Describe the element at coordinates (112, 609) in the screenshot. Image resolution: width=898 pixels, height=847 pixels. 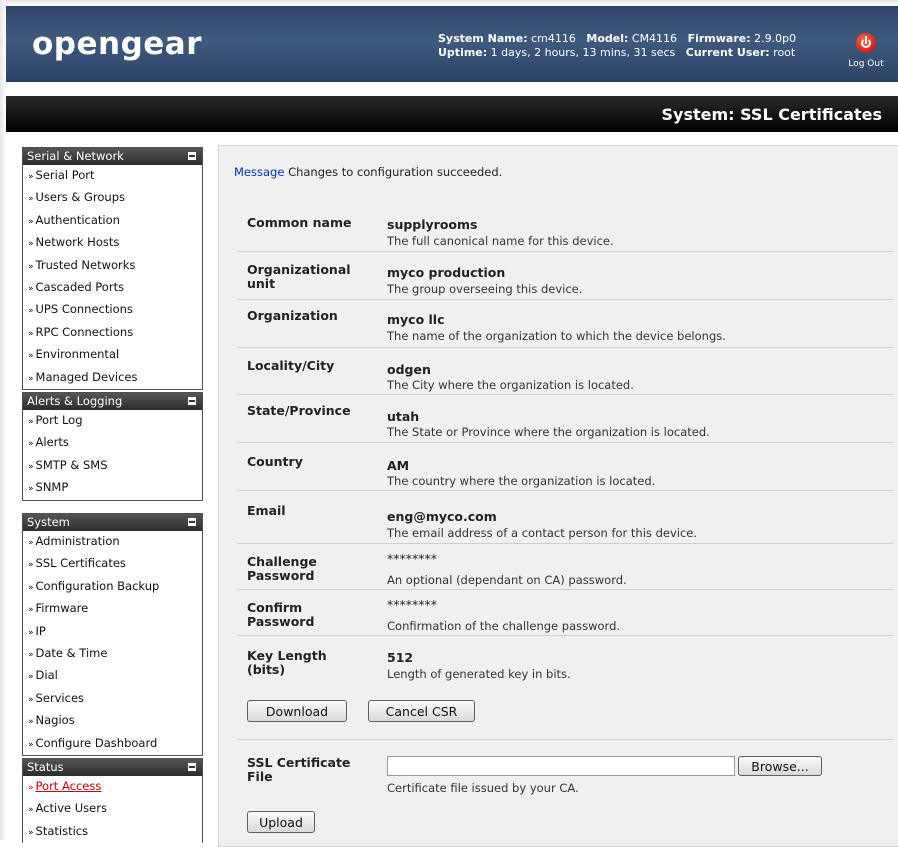
I see `sidebar-item-firmware: » Firmware` at that location.